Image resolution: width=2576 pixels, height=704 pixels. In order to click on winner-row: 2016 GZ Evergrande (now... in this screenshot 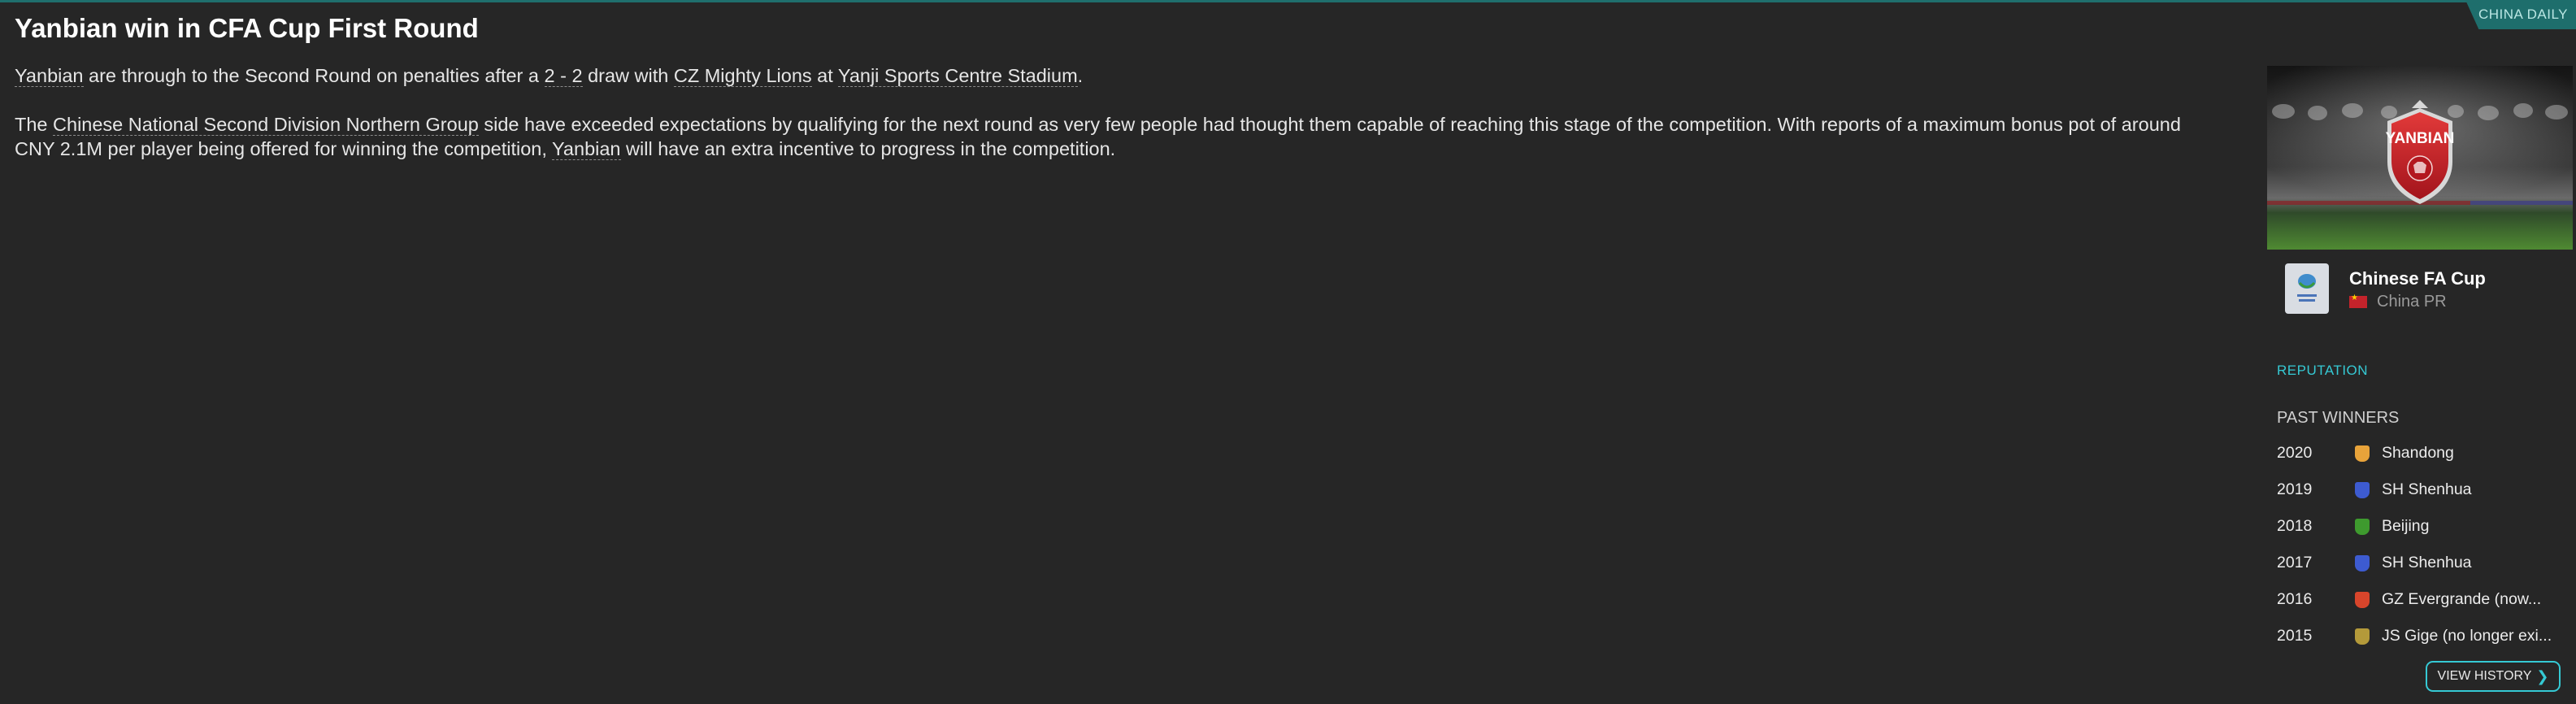, I will do `click(2425, 600)`.